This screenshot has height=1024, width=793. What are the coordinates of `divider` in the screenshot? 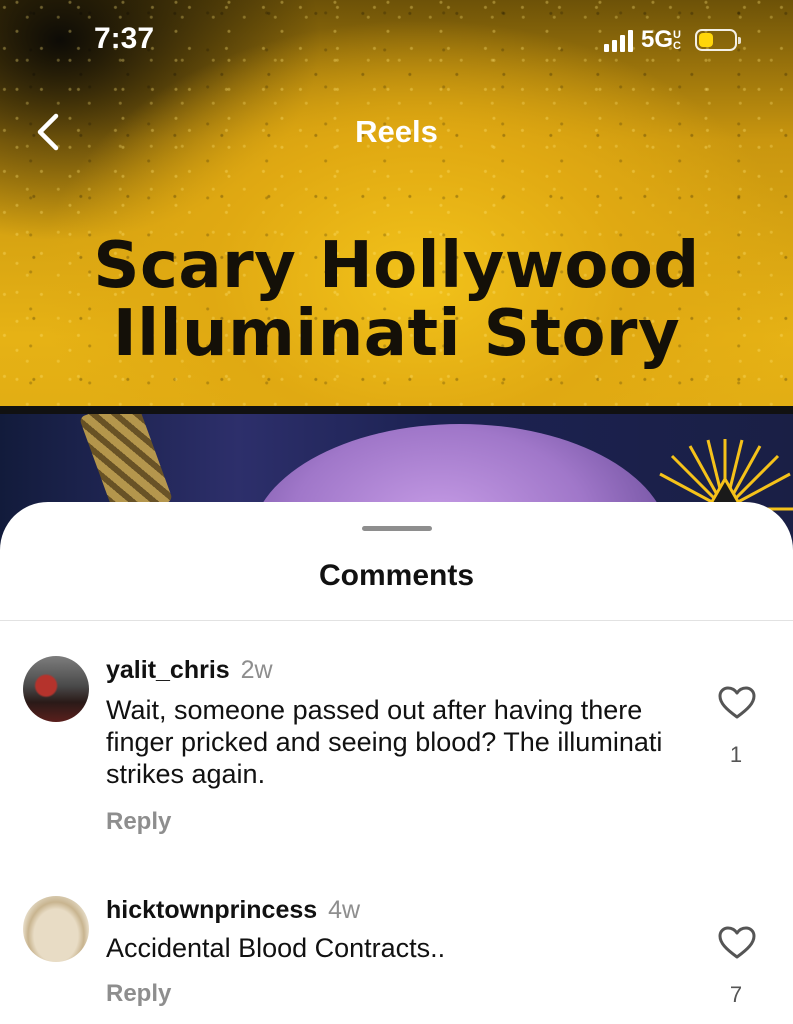 It's located at (396, 620).